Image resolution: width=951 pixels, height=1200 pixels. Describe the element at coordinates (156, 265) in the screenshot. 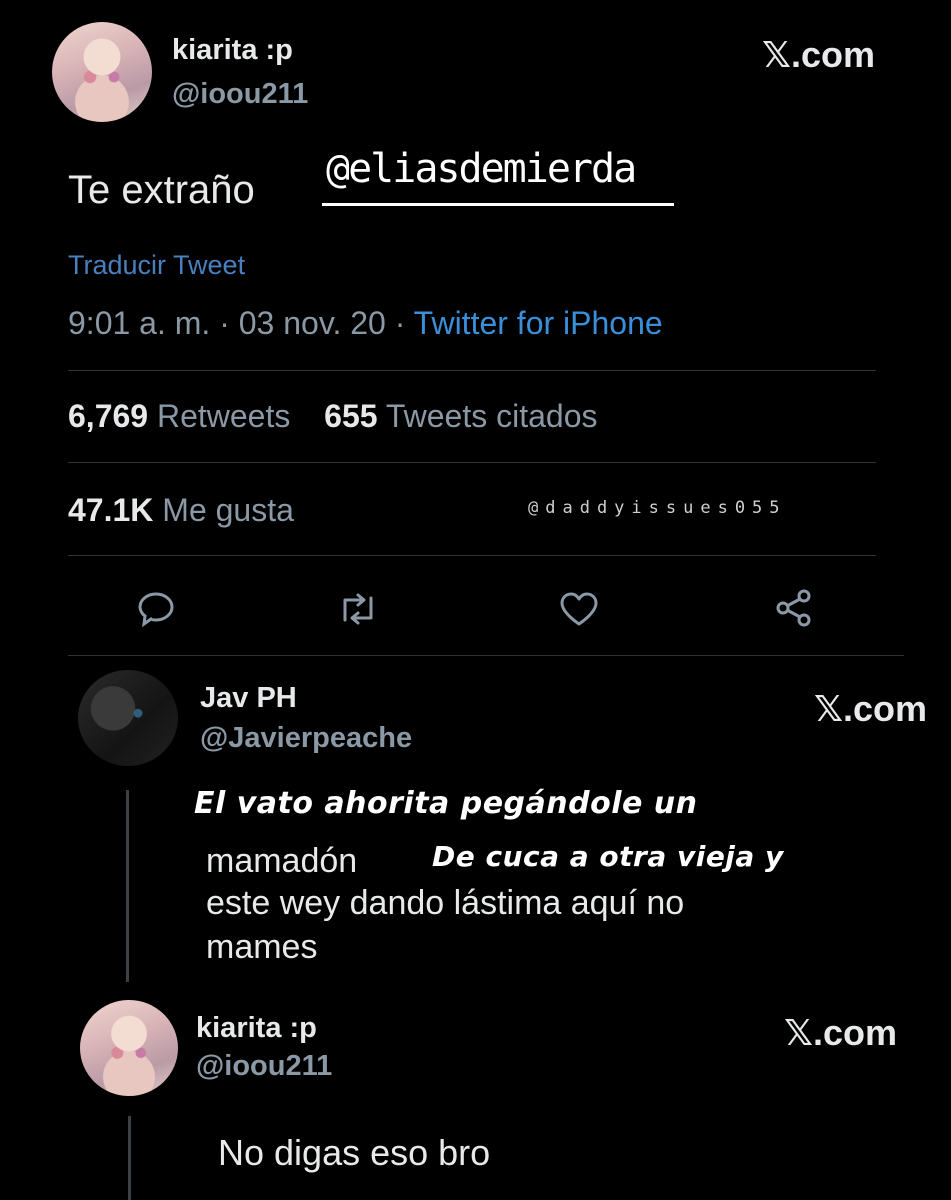

I see `translate-tweet-link: Traducir Tweet` at that location.